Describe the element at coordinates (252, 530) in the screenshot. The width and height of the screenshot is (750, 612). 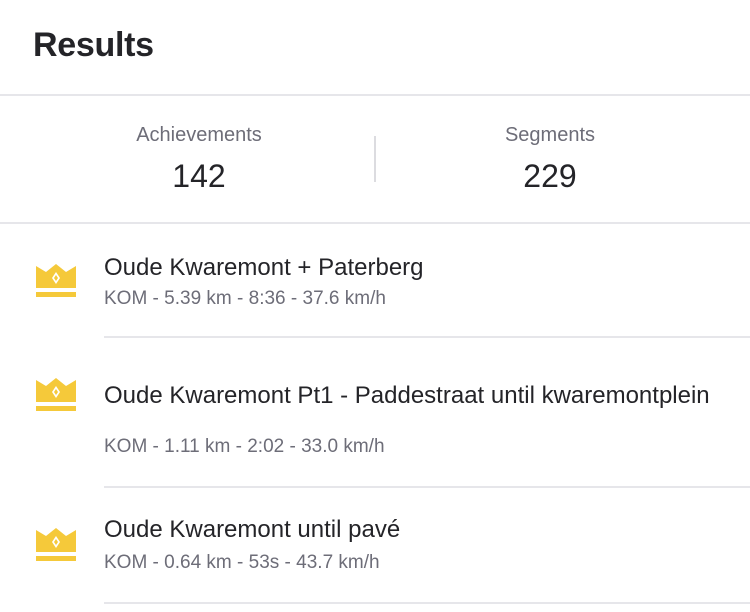
I see `segment-name: Oude Kwaremont until pavé` at that location.